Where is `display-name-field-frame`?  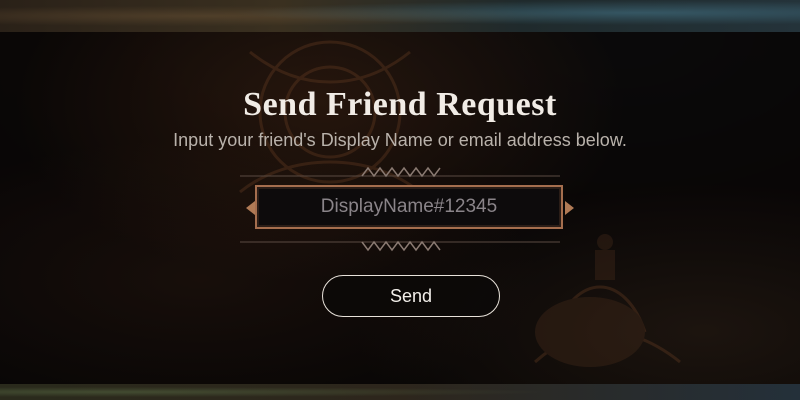 display-name-field-frame is located at coordinates (410, 208).